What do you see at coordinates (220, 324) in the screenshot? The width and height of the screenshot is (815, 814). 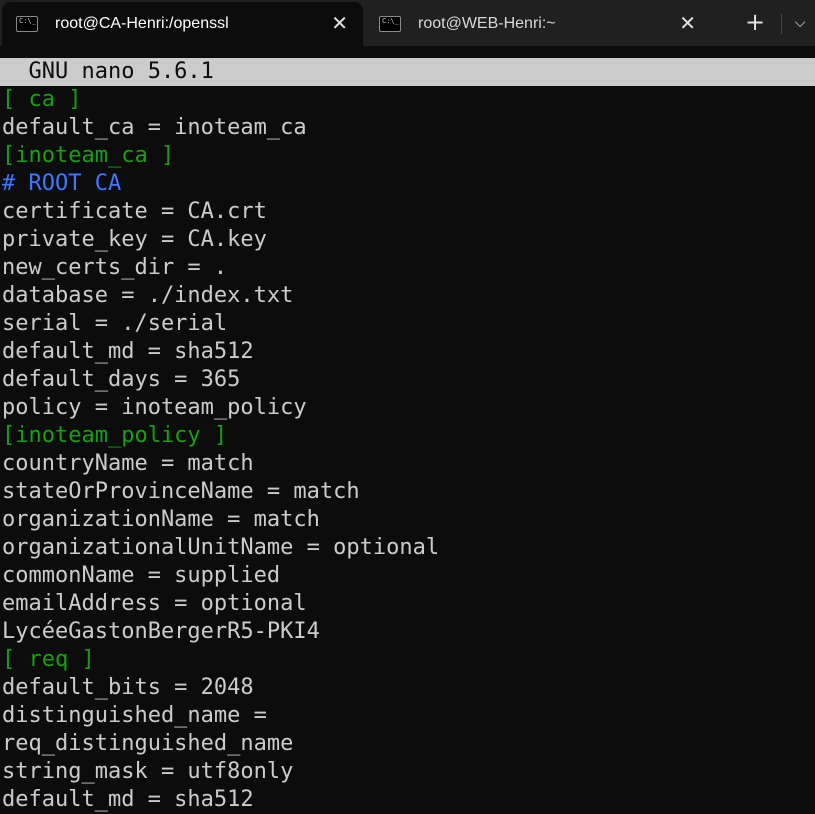 I see `editor-line: serial = ./serial` at bounding box center [220, 324].